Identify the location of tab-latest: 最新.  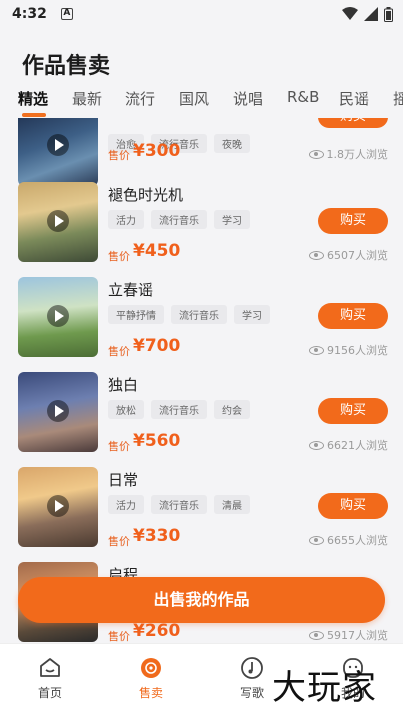
(87, 98).